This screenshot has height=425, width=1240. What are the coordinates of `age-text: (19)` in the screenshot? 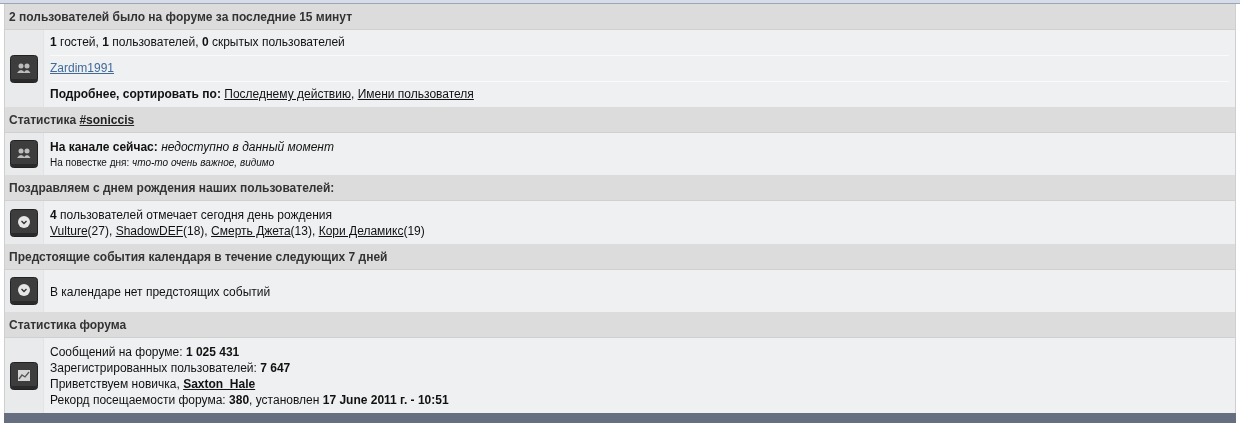 It's located at (414, 231).